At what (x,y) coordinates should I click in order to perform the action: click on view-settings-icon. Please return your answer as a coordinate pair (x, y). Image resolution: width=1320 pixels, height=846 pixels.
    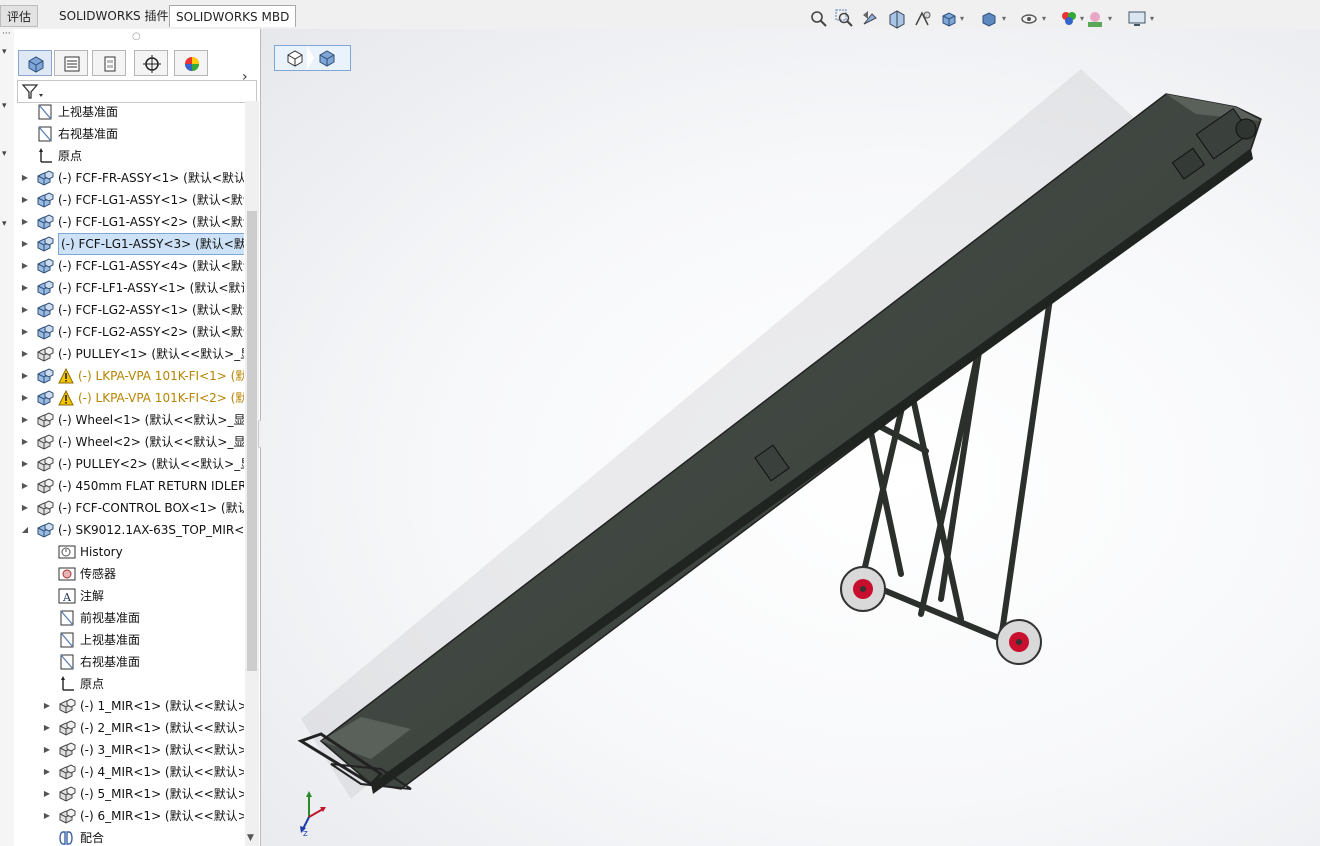
    Looking at the image, I should click on (1137, 19).